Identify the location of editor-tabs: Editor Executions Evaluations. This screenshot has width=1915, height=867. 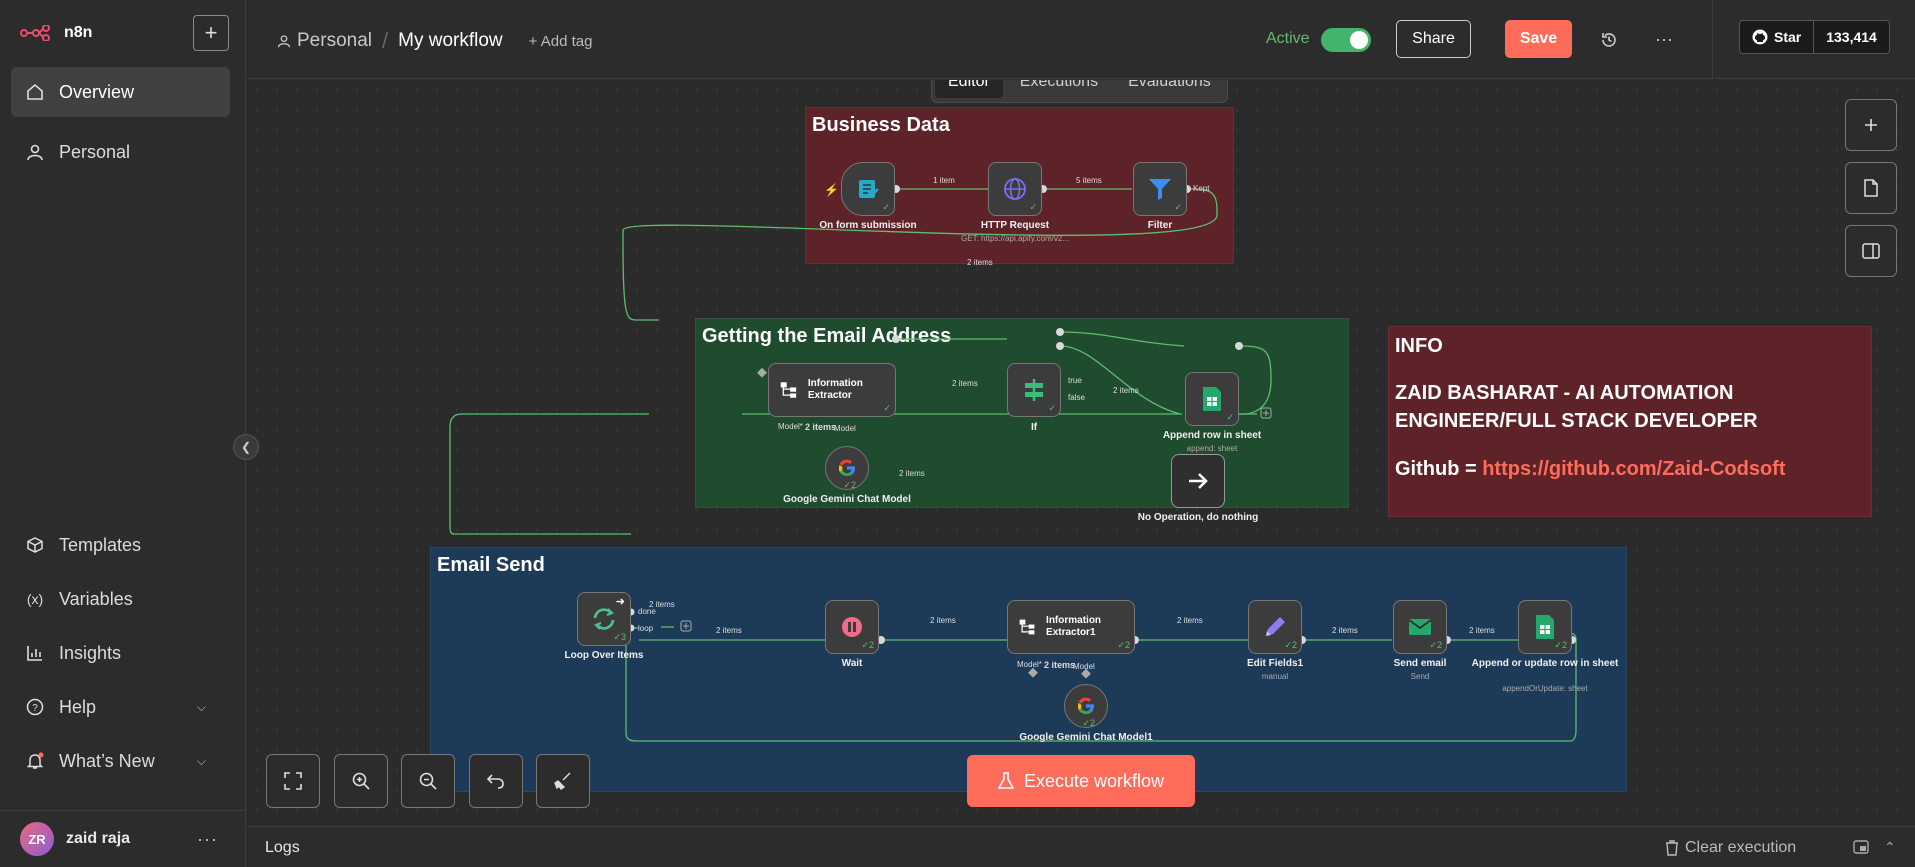
(1079, 91).